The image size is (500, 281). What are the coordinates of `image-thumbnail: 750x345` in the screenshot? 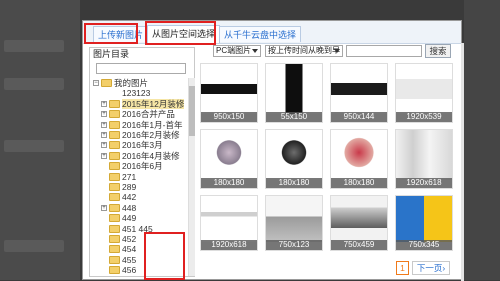 It's located at (424, 223).